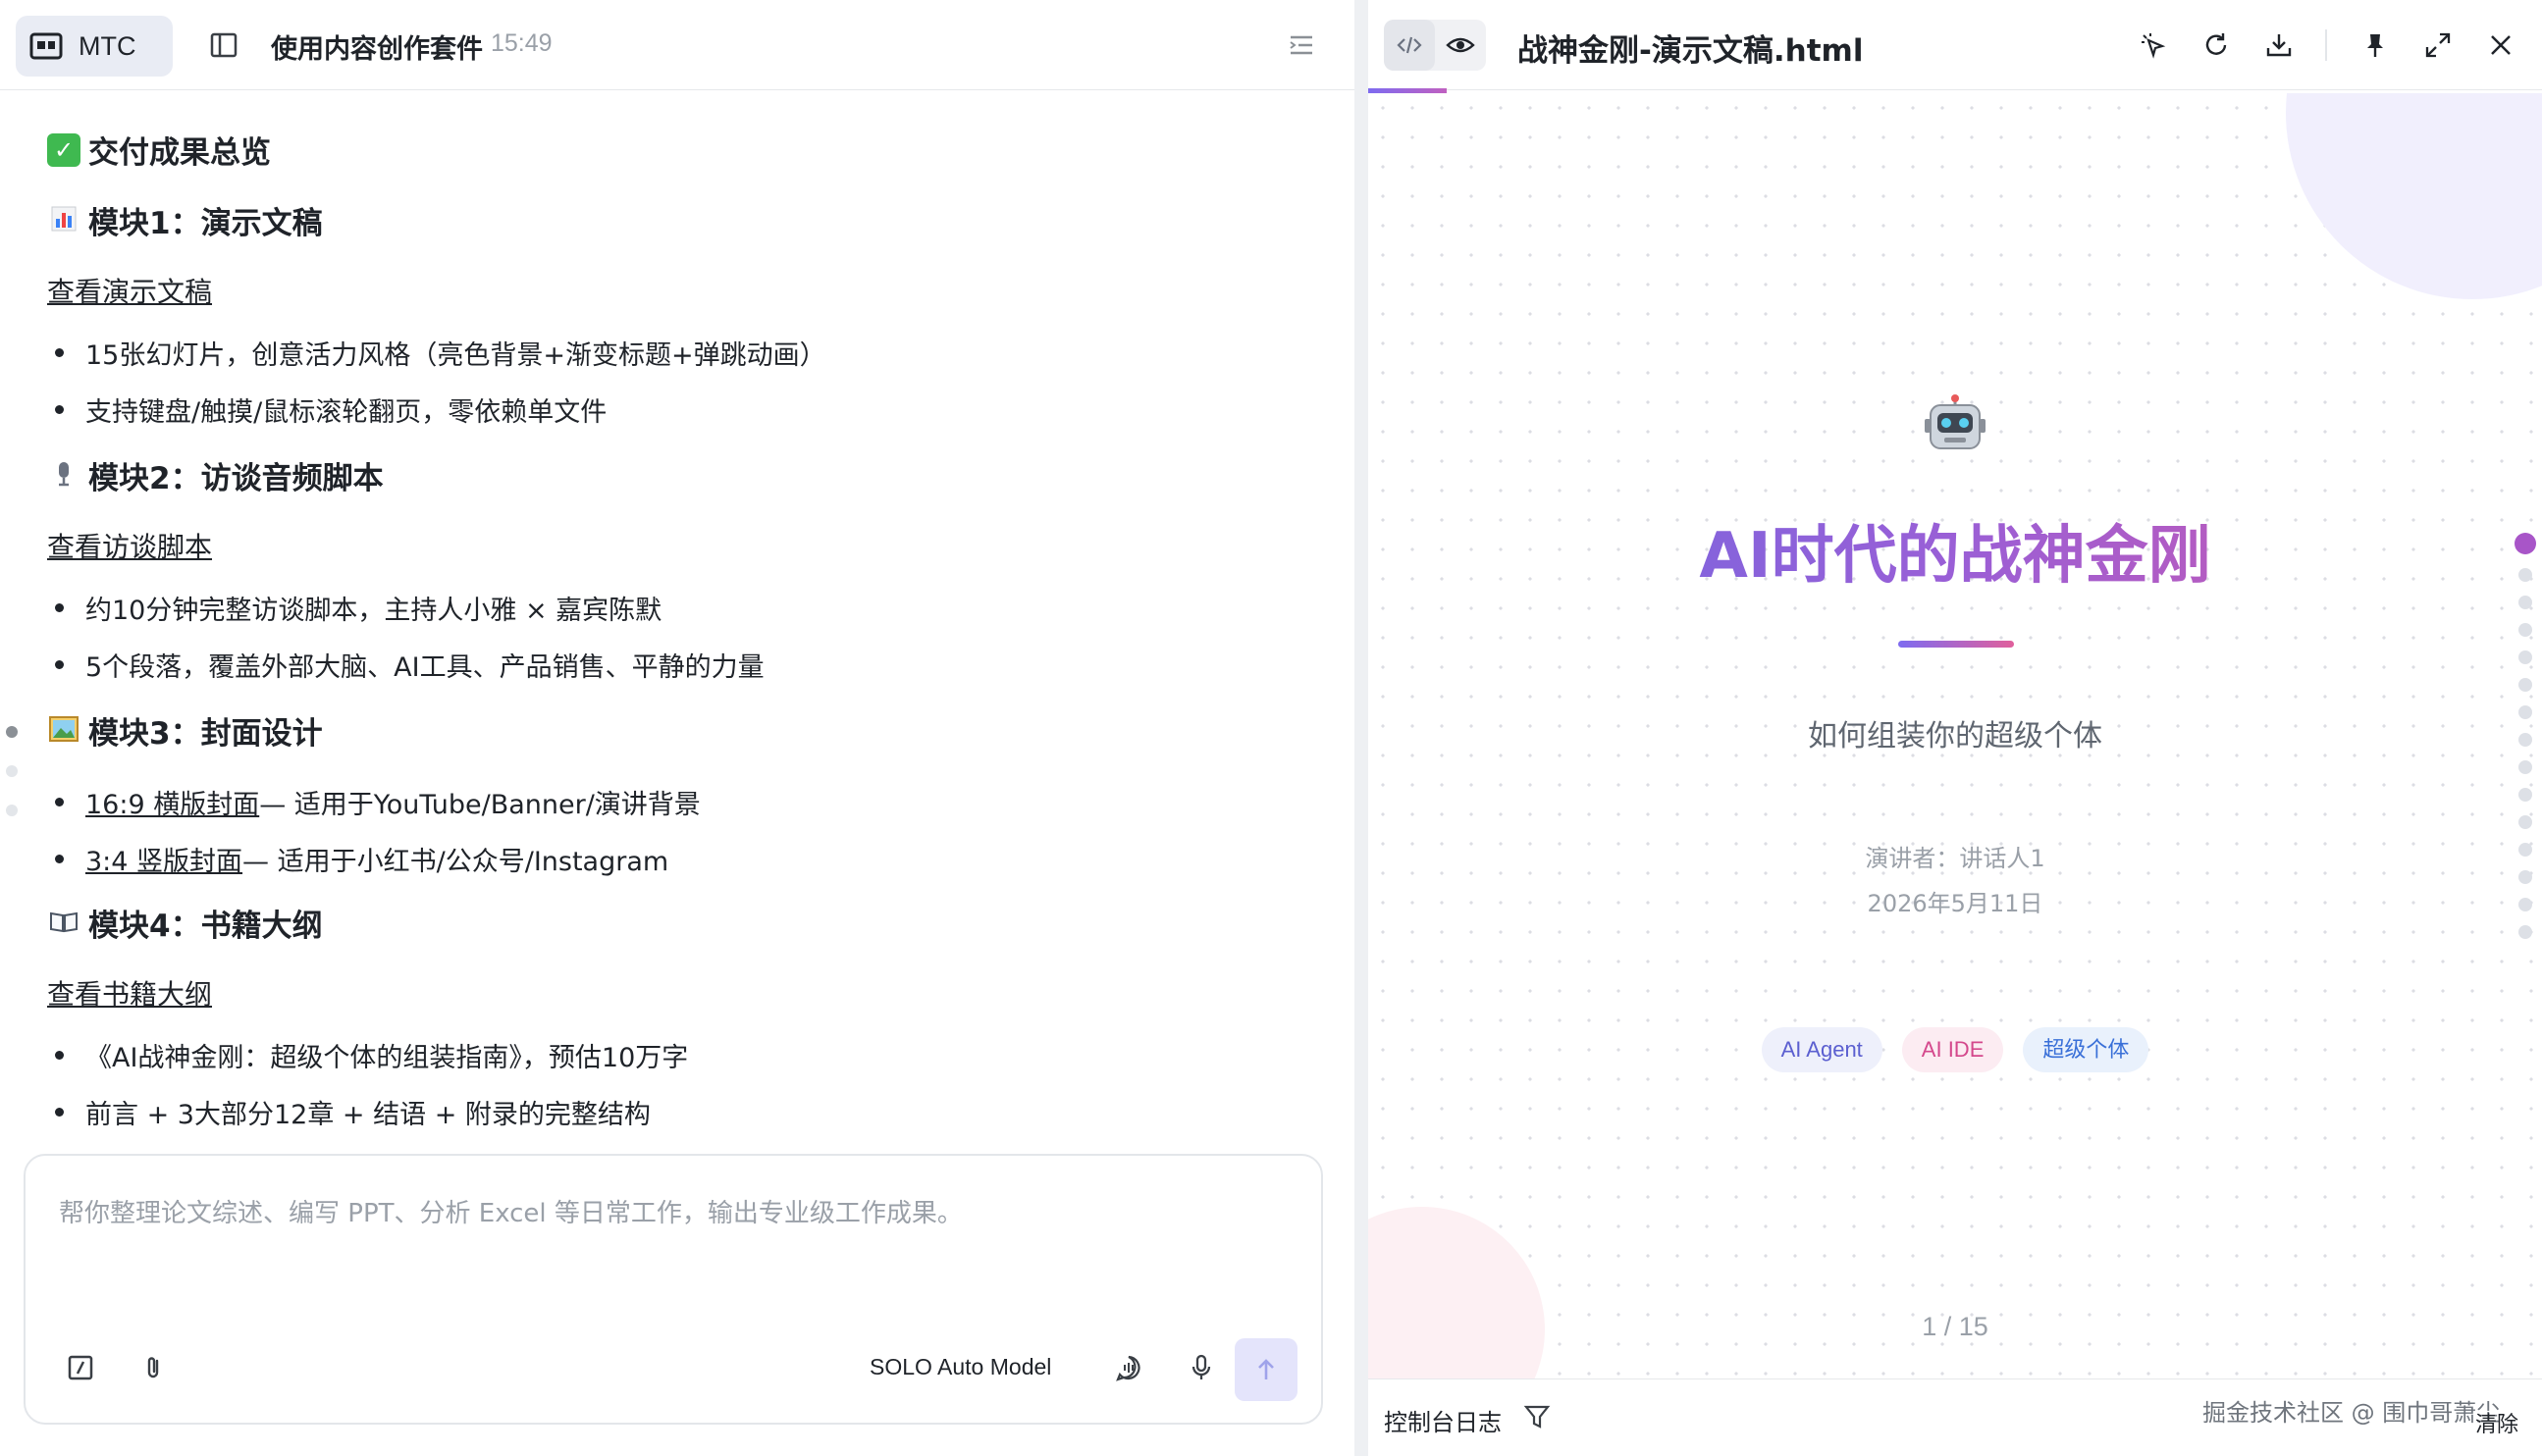  I want to click on list-item: 前言 + 3大部分12章 + 结语 + 附录的完整结构, so click(353, 1112).